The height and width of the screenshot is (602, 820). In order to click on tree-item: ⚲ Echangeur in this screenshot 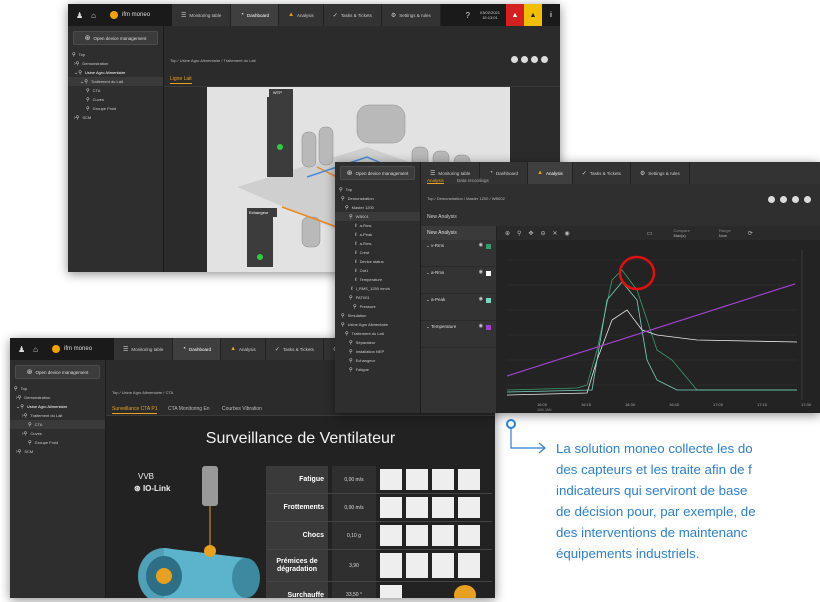, I will do `click(377, 360)`.